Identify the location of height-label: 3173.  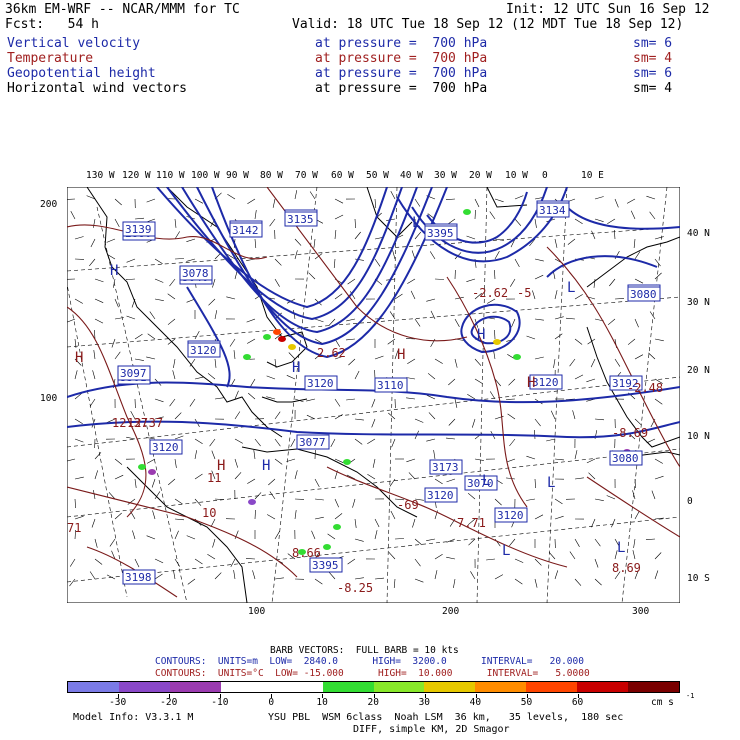
(445, 467).